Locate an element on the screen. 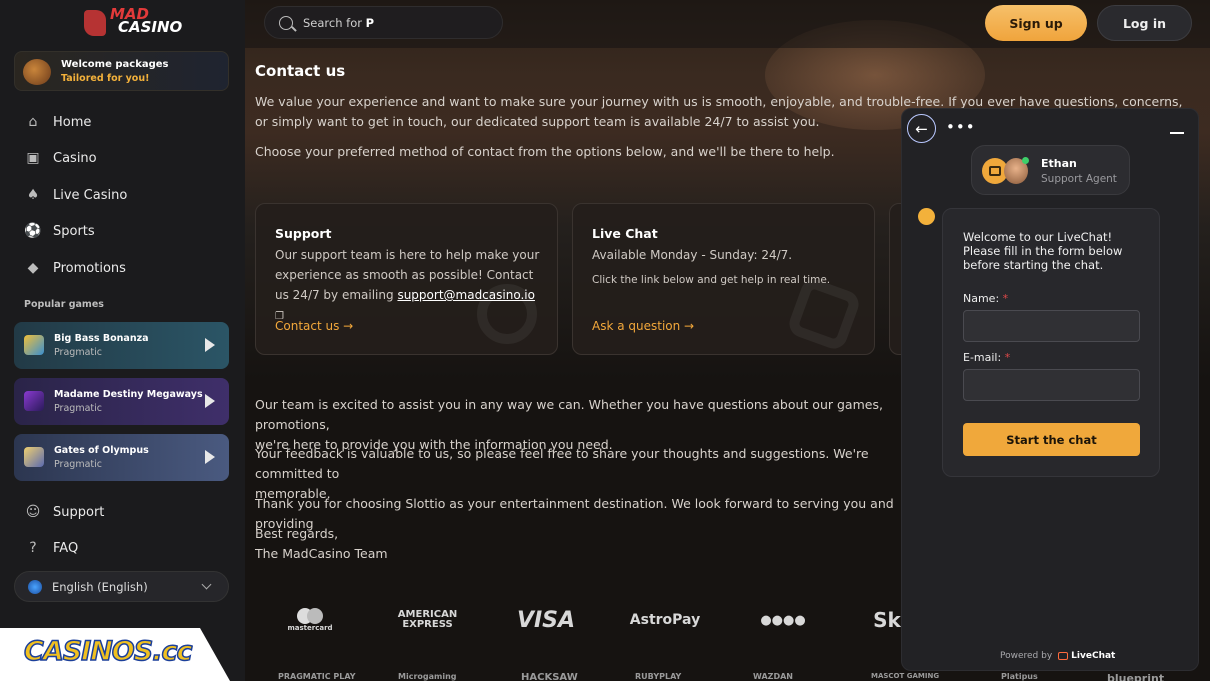 The image size is (1210, 681). globe-icon is located at coordinates (35, 586).